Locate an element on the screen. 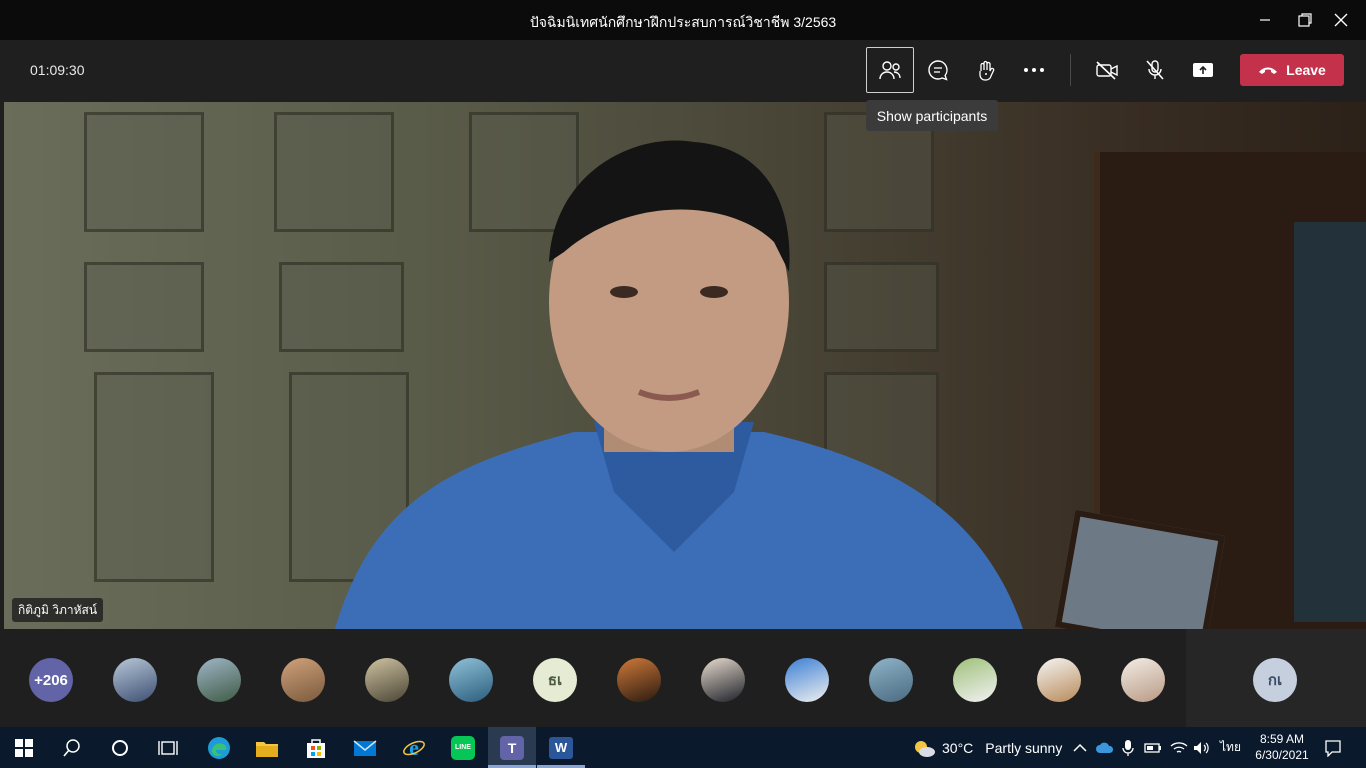  search-icon is located at coordinates (71, 747).